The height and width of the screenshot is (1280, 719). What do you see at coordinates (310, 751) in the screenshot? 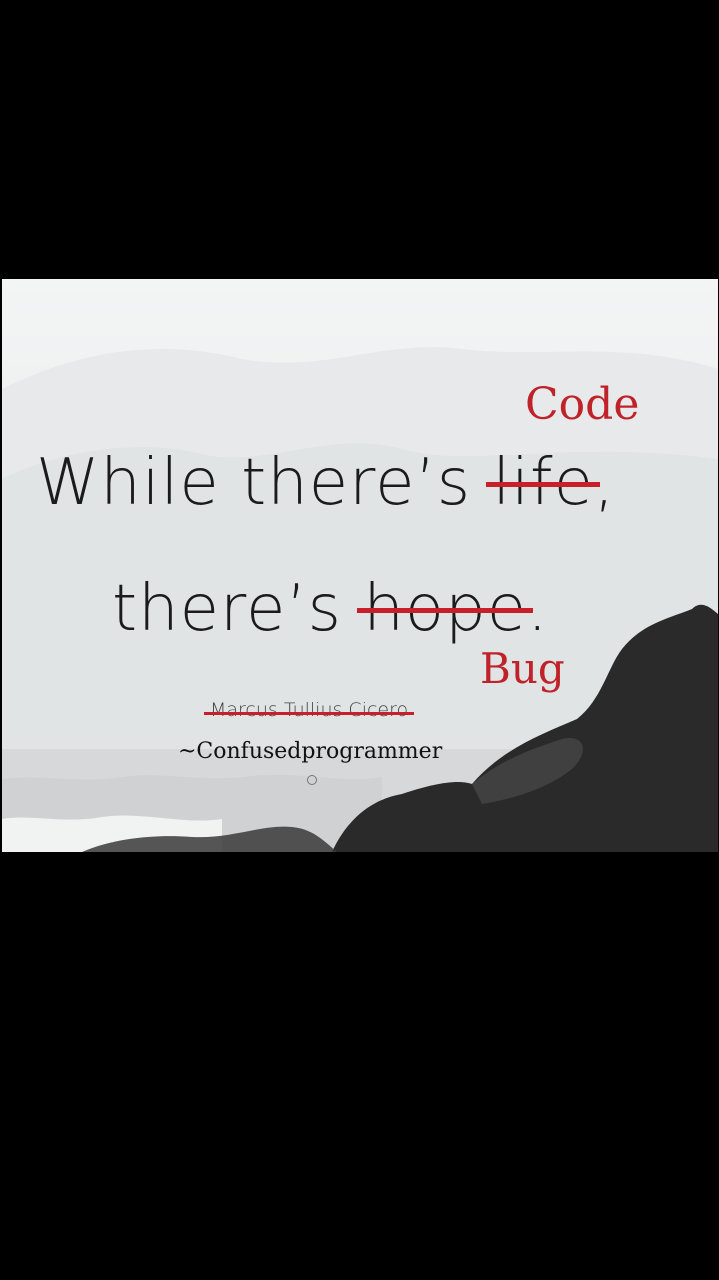
I see `new-author: ~Confusedprogrammer` at bounding box center [310, 751].